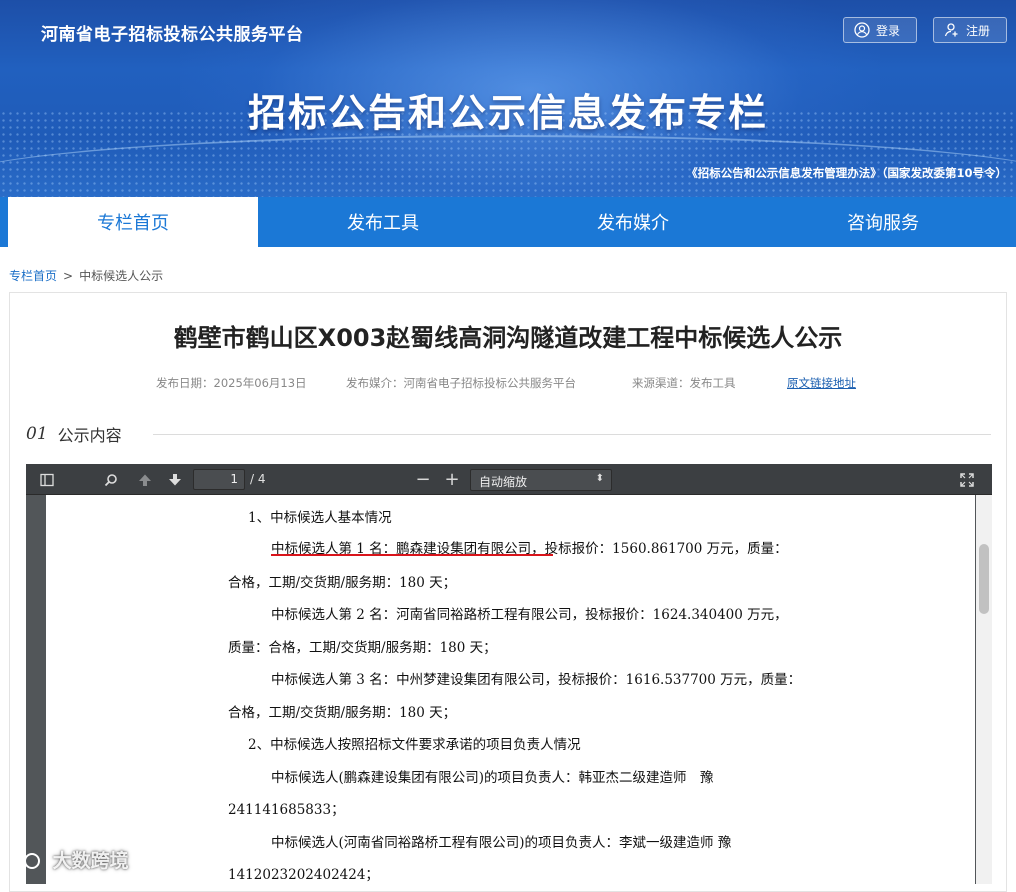 This screenshot has width=1016, height=892. I want to click on tab-publish-media: 发布媒介, so click(633, 222).